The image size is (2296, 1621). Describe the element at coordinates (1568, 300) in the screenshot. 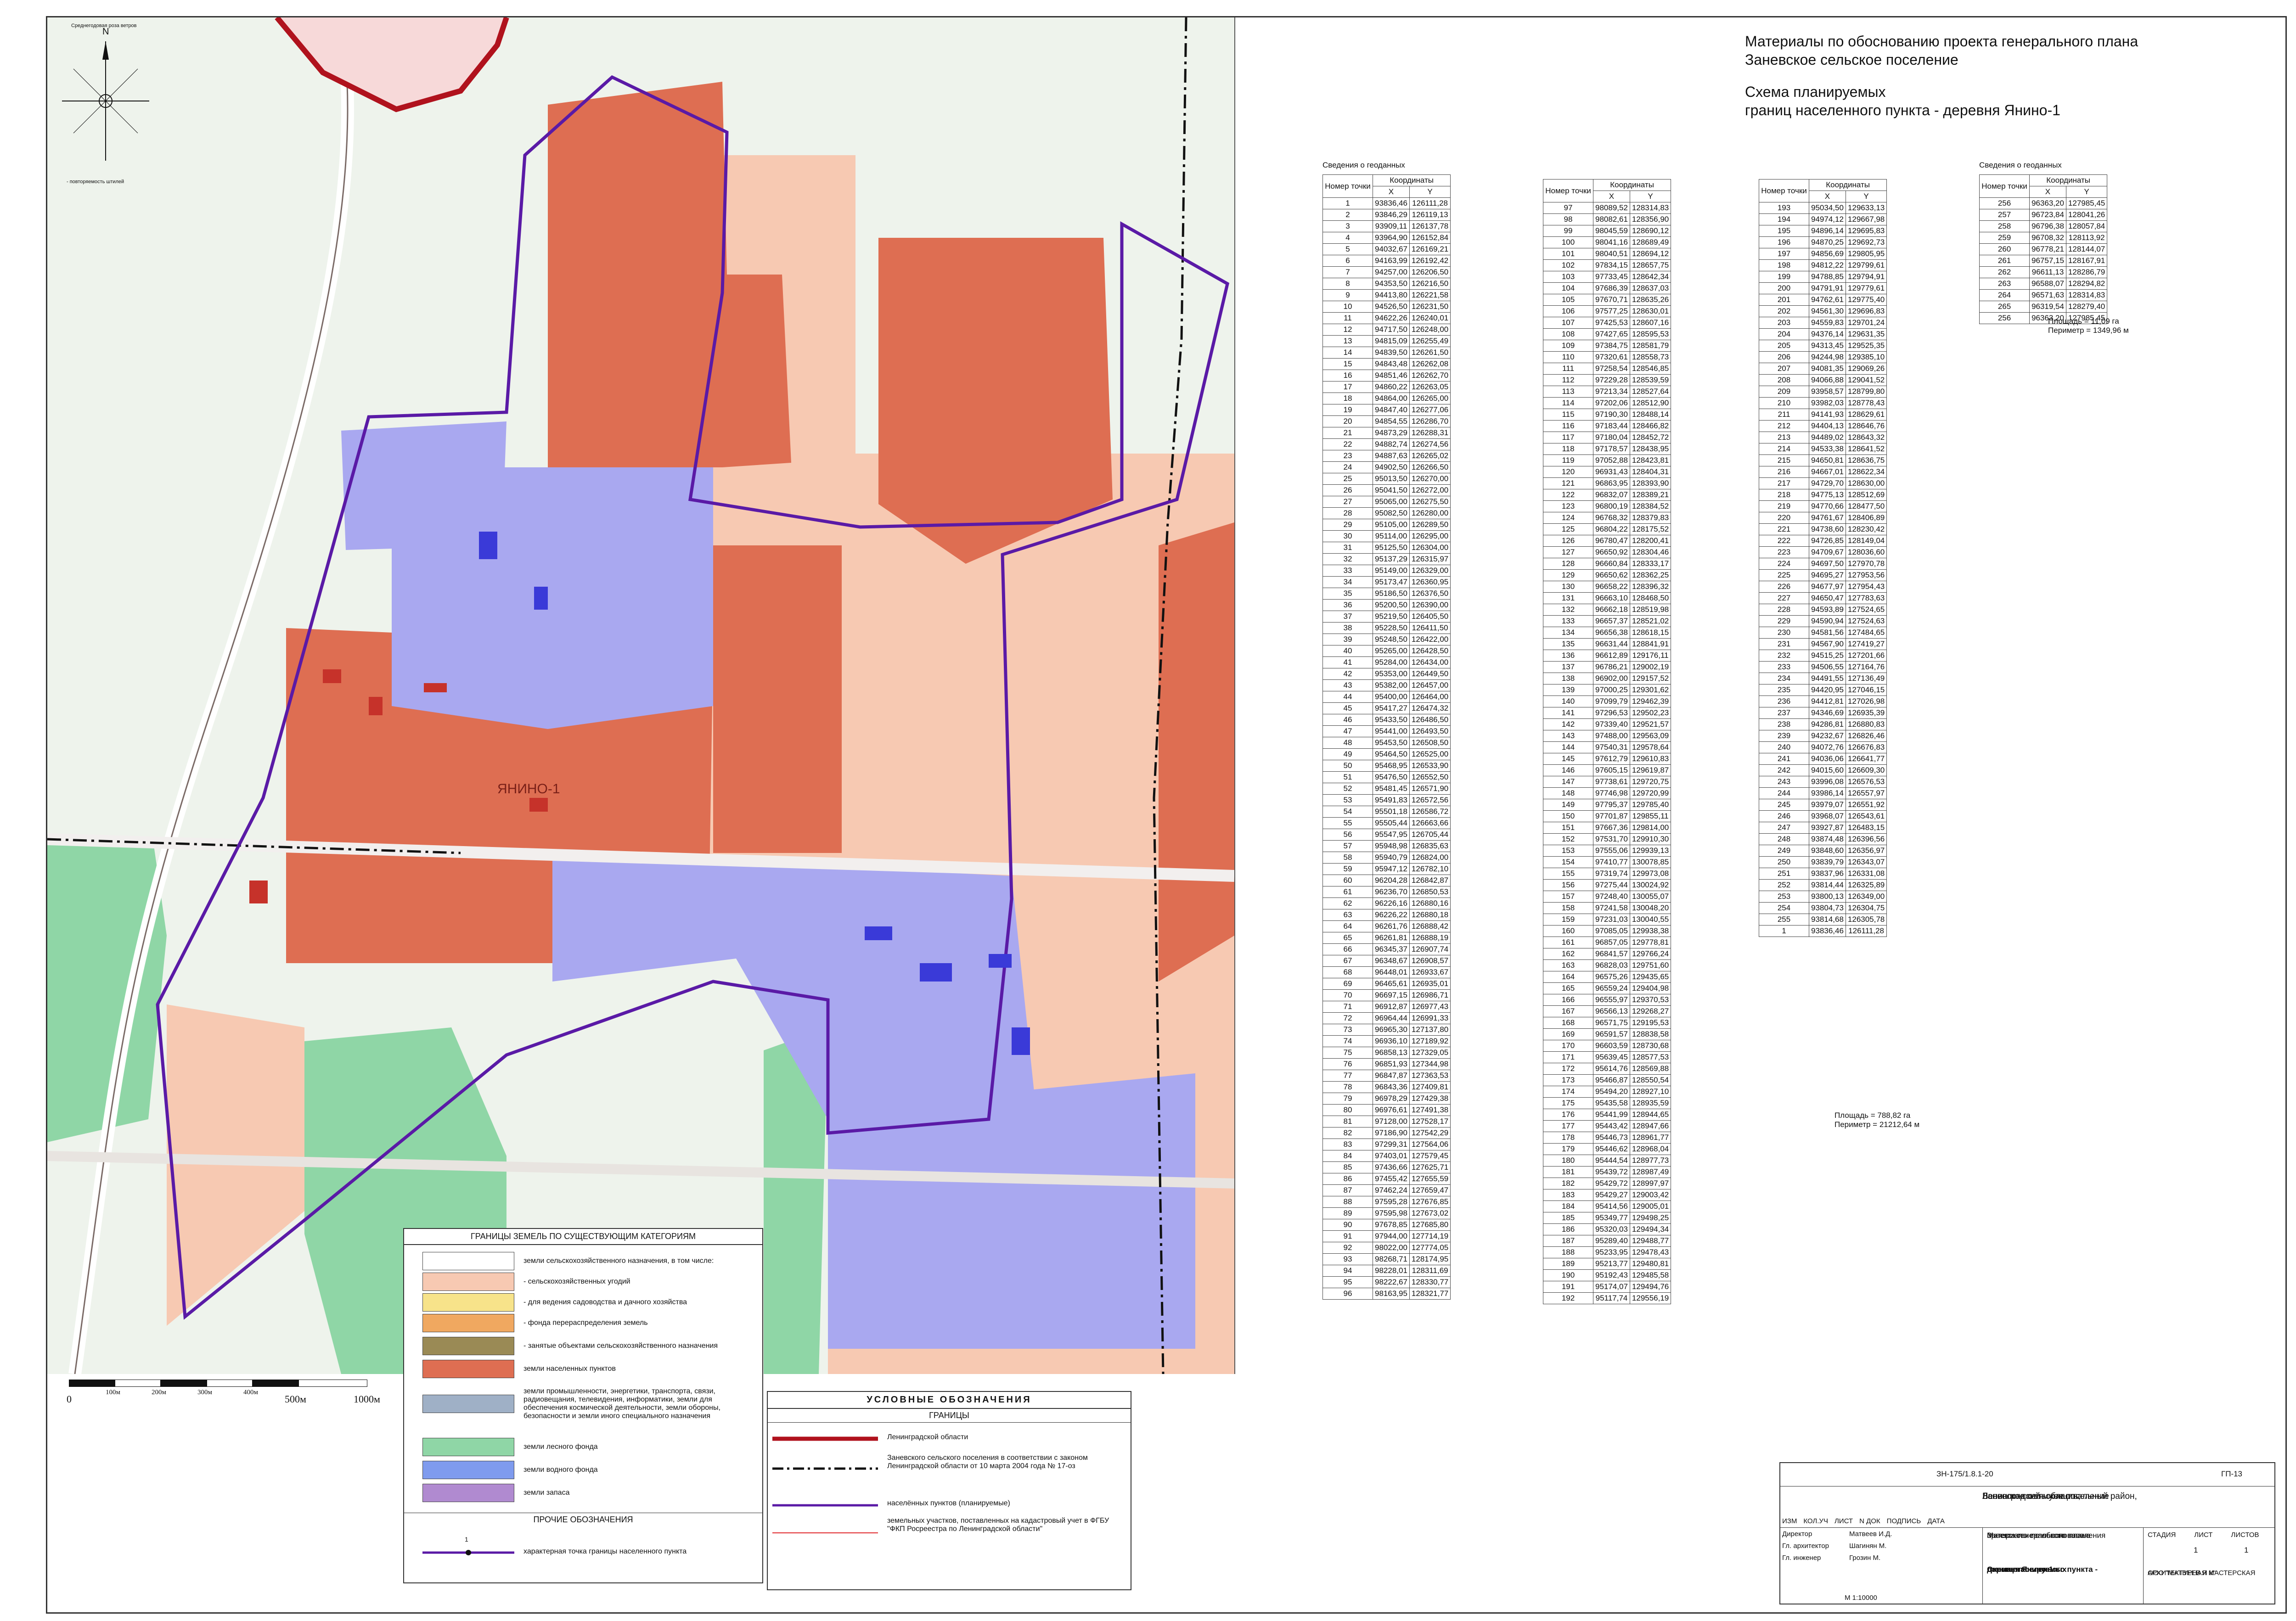

I see `point-number: 105` at that location.